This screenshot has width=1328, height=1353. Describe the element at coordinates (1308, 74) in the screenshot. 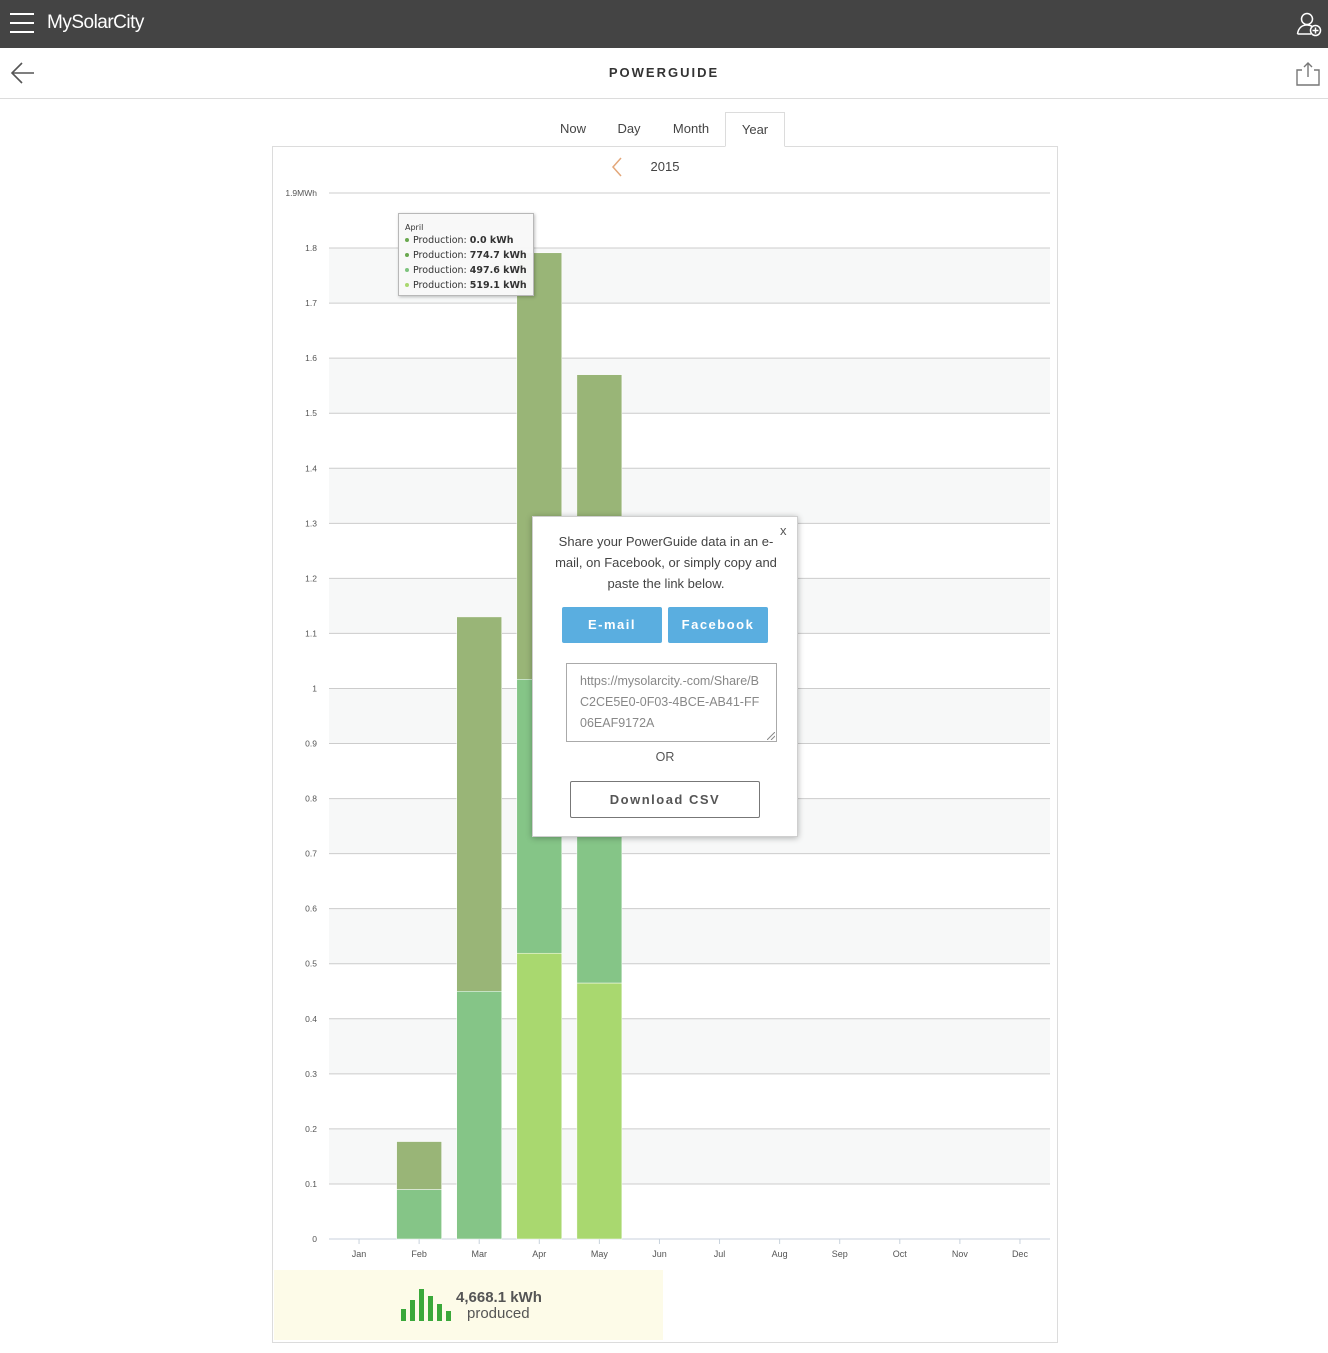

I see `share-icon` at that location.